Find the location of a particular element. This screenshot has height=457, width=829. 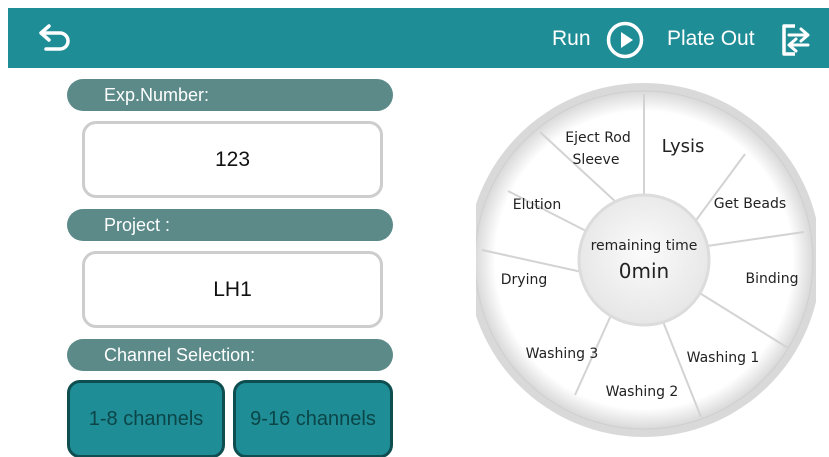

channels-1-8-button: 1-8 channels is located at coordinates (146, 418).